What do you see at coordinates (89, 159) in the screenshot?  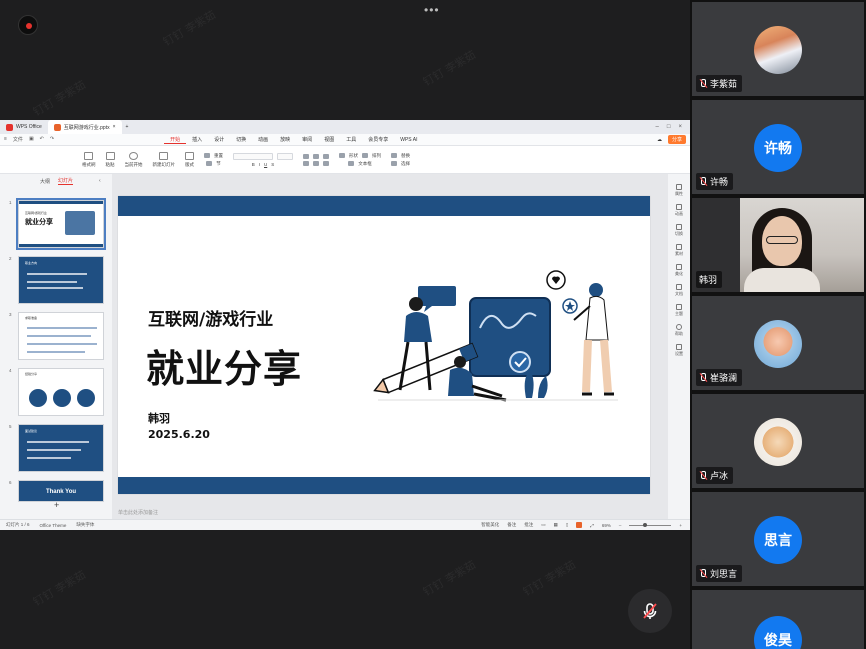 I see `format-painter-button: 格式刷` at bounding box center [89, 159].